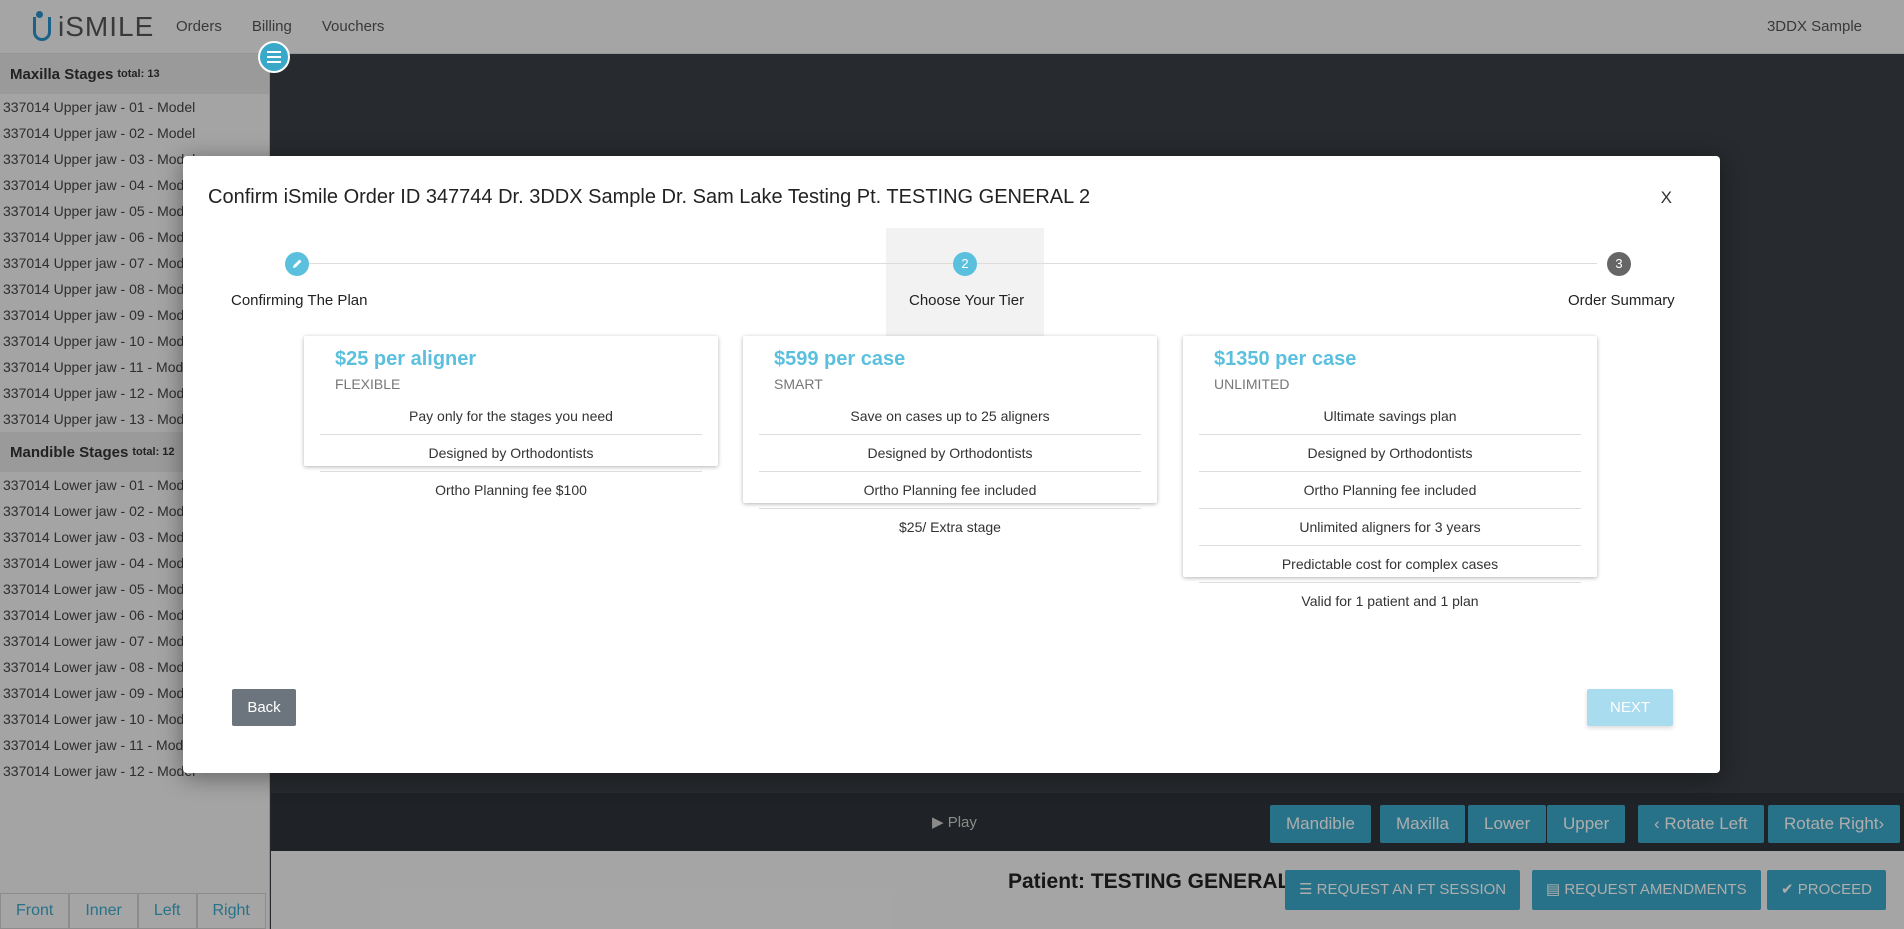 Image resolution: width=1904 pixels, height=929 pixels. I want to click on tier-feature: $25/ Extra stage, so click(950, 527).